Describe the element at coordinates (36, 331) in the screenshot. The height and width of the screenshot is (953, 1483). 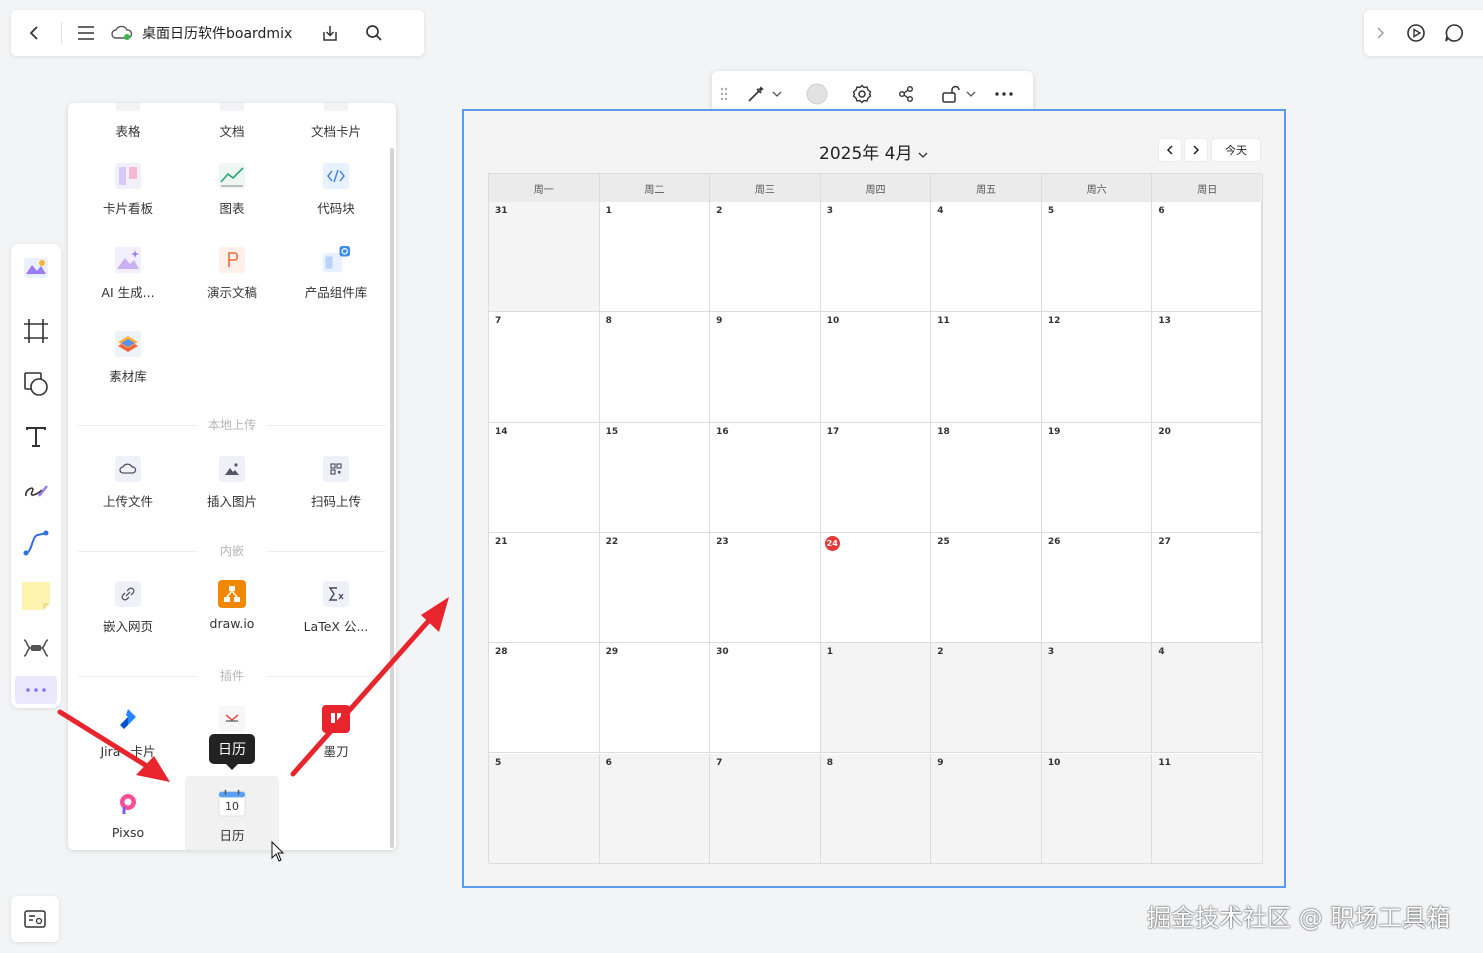
I see `frame-icon` at that location.